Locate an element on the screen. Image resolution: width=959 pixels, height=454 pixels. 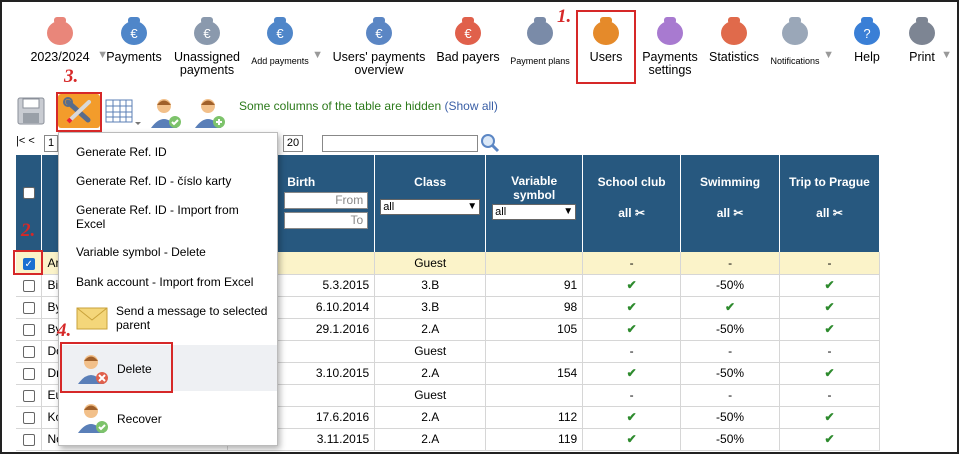
search-input is located at coordinates (400, 143).